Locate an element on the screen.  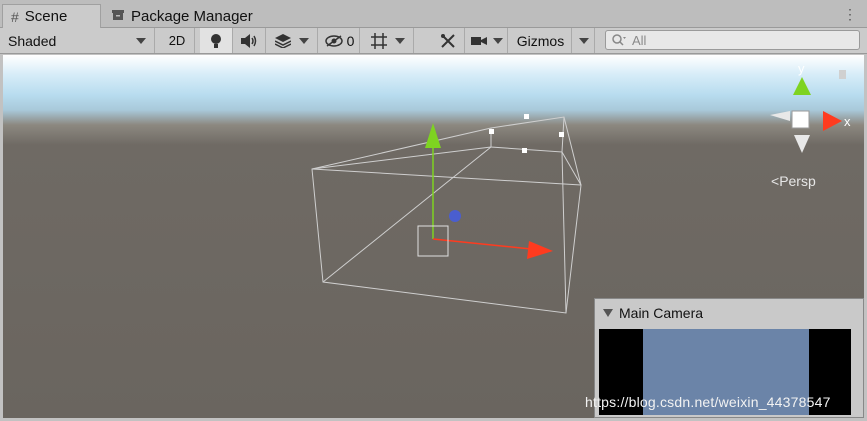
orient-y-label: y is located at coordinates (801, 68).